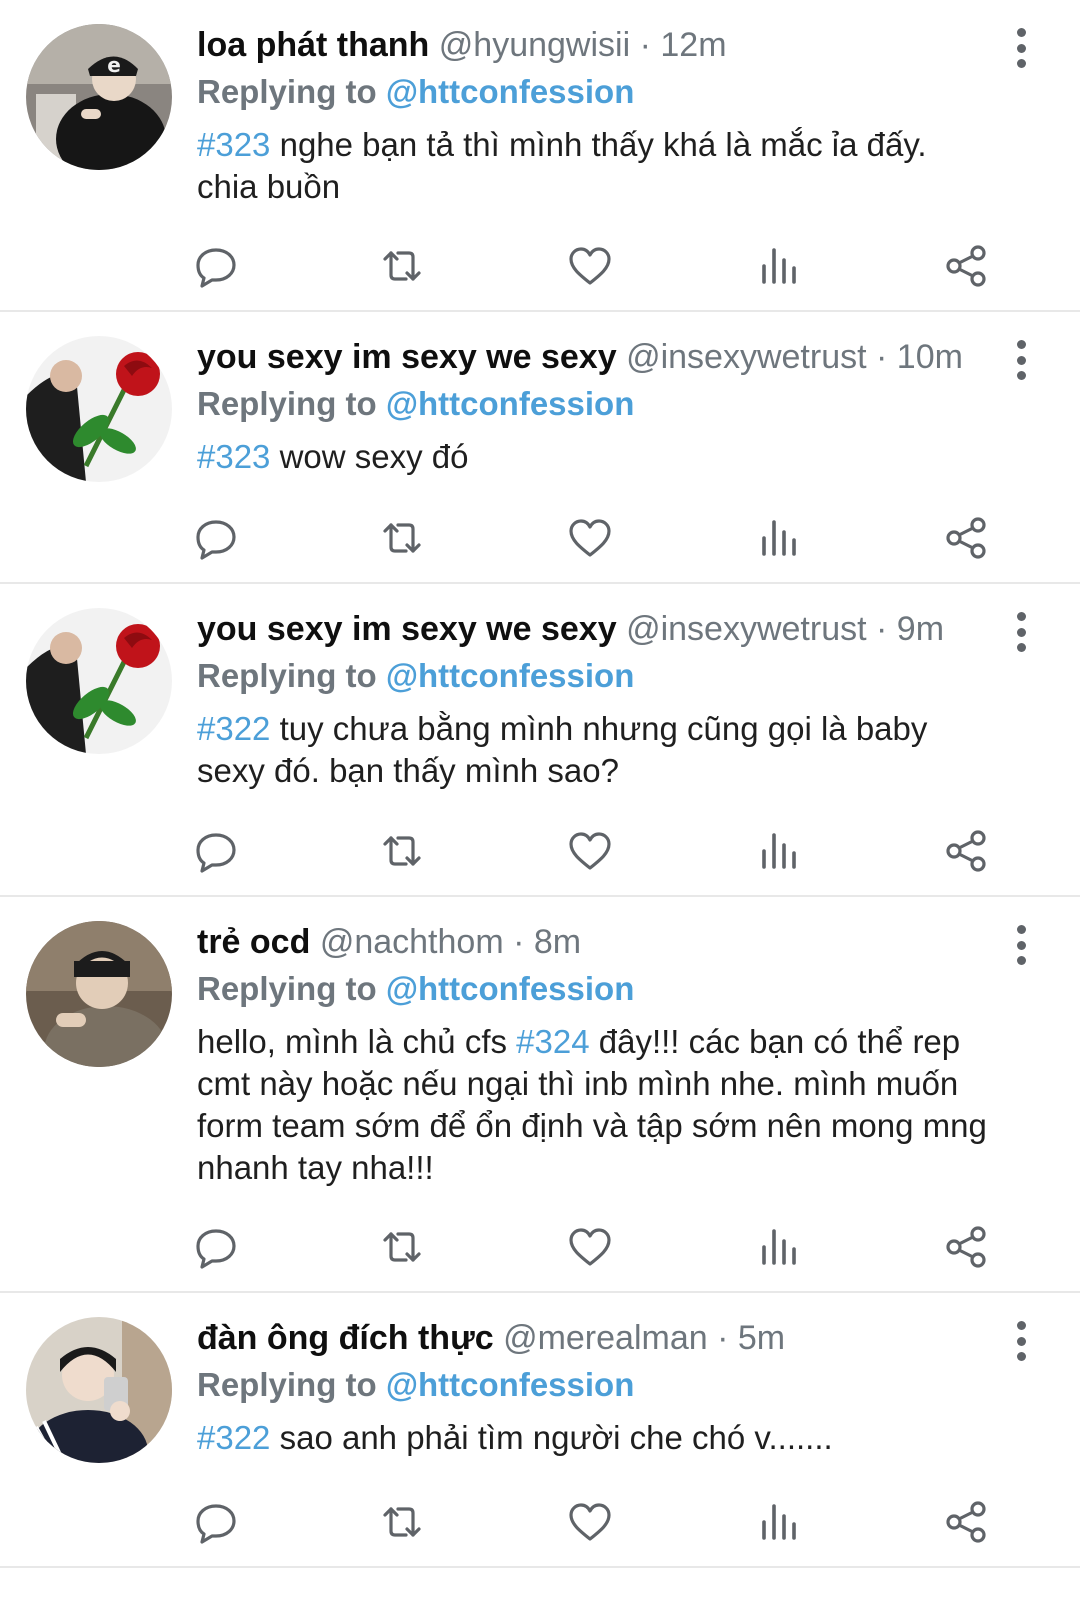 This screenshot has width=1080, height=1606. I want to click on timestamp: 12m, so click(693, 45).